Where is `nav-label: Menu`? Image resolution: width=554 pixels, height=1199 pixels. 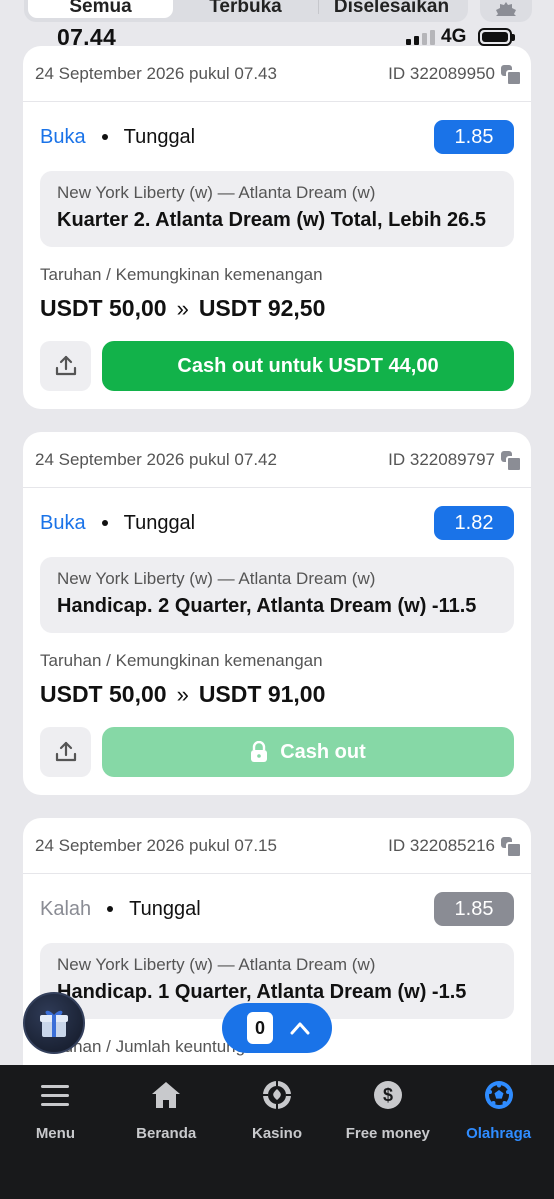
nav-label: Menu is located at coordinates (55, 1133).